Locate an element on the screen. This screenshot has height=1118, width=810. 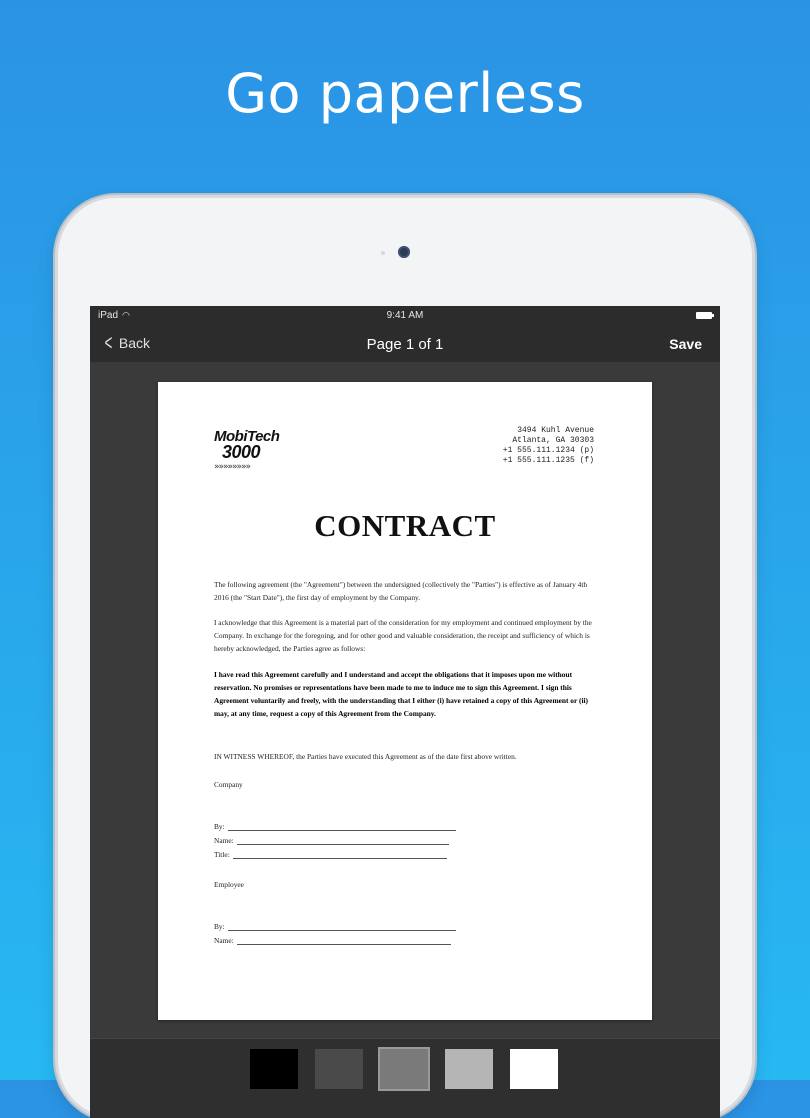
status-bar: iPad ◠ 9:41 AM is located at coordinates (405, 316).